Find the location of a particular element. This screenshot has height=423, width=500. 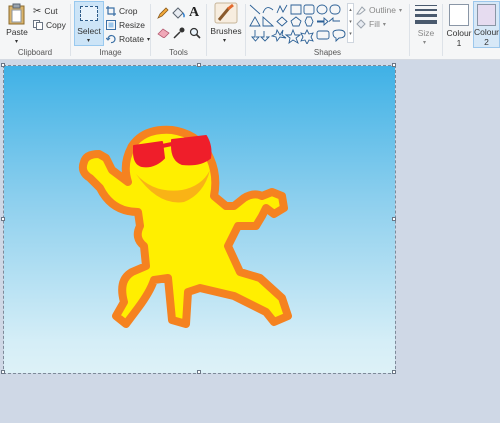

eraser-icon is located at coordinates (163, 33).